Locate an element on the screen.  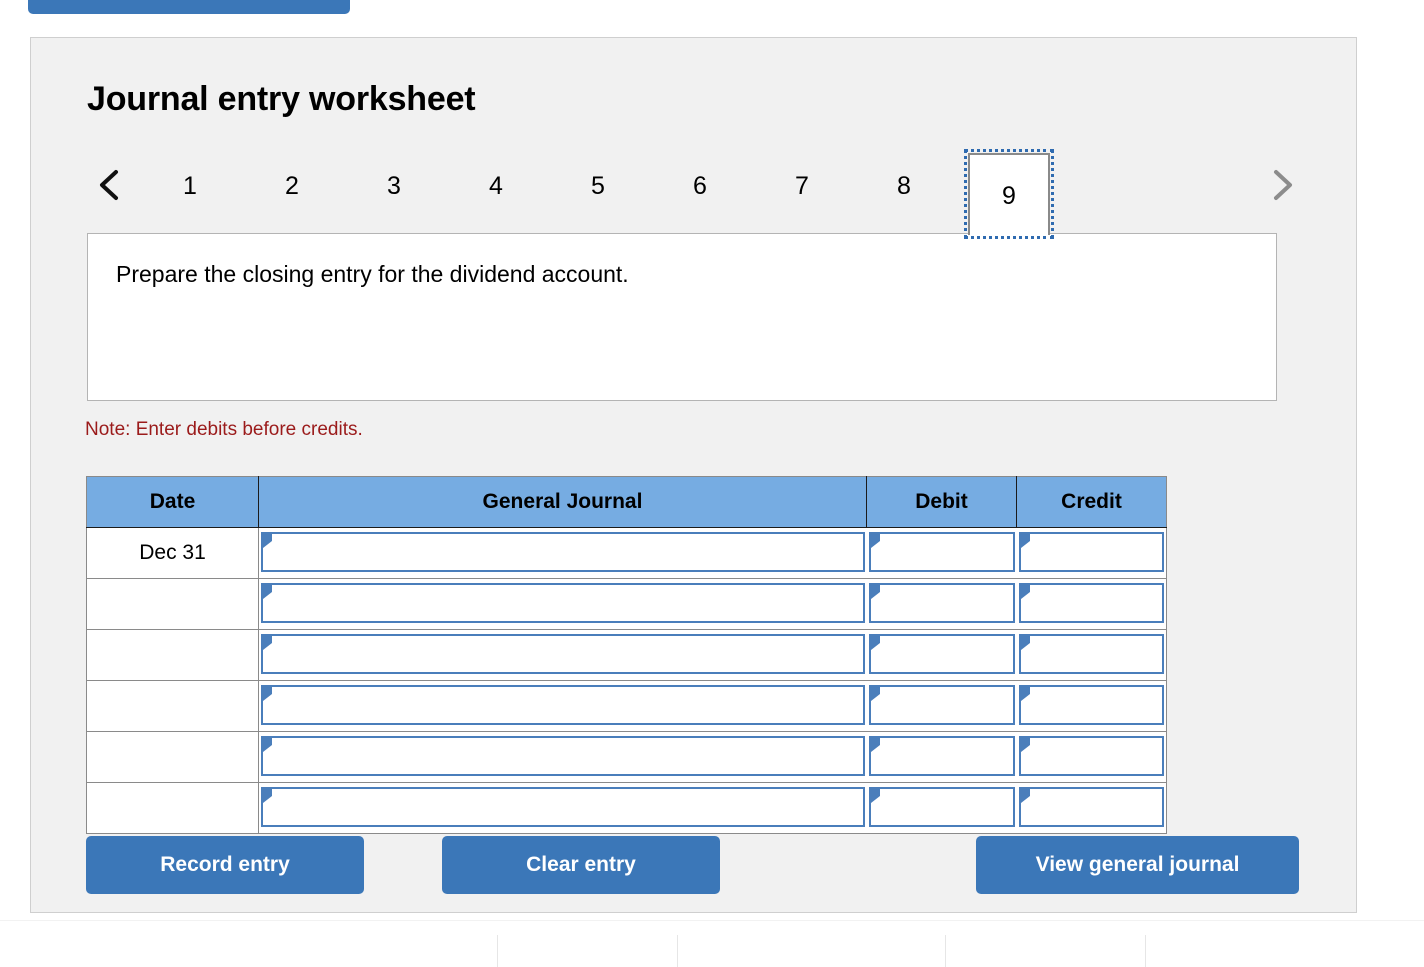
table-row: Dec 31 is located at coordinates (626, 553).